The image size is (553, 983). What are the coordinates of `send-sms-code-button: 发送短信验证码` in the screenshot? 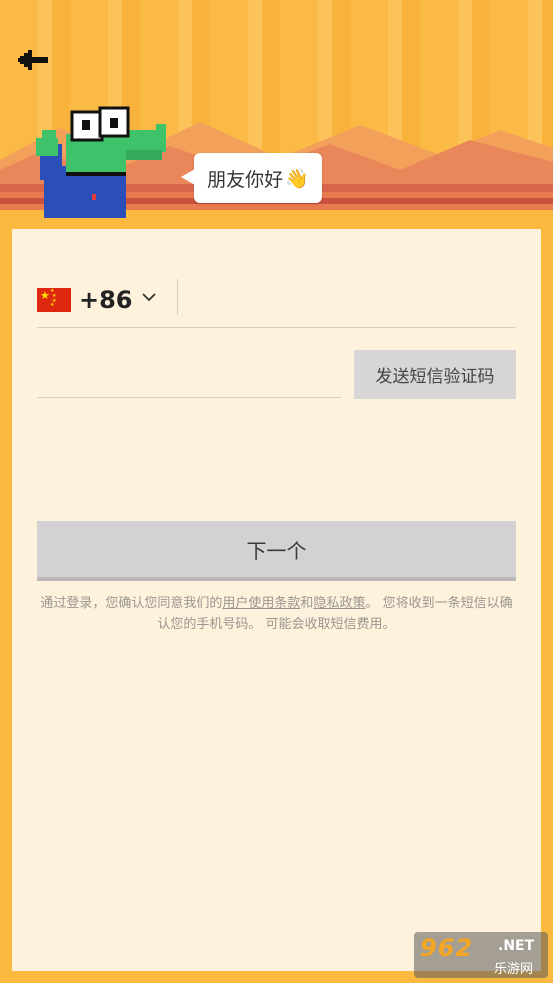 It's located at (435, 374).